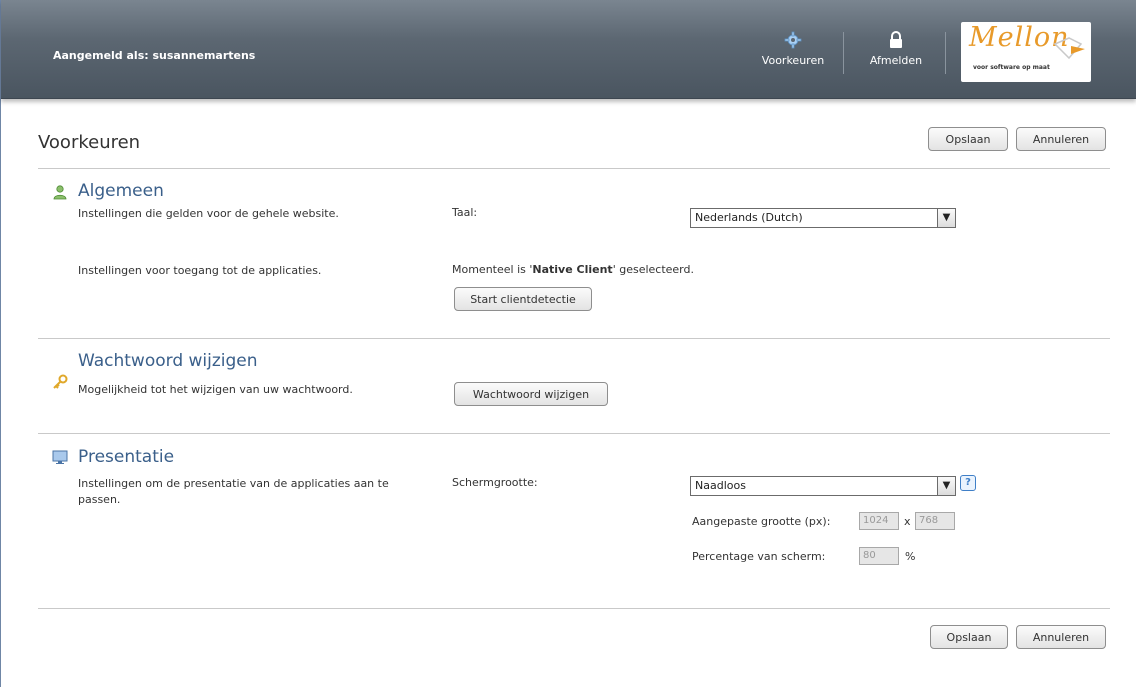 This screenshot has width=1136, height=687. I want to click on user-icon, so click(60, 192).